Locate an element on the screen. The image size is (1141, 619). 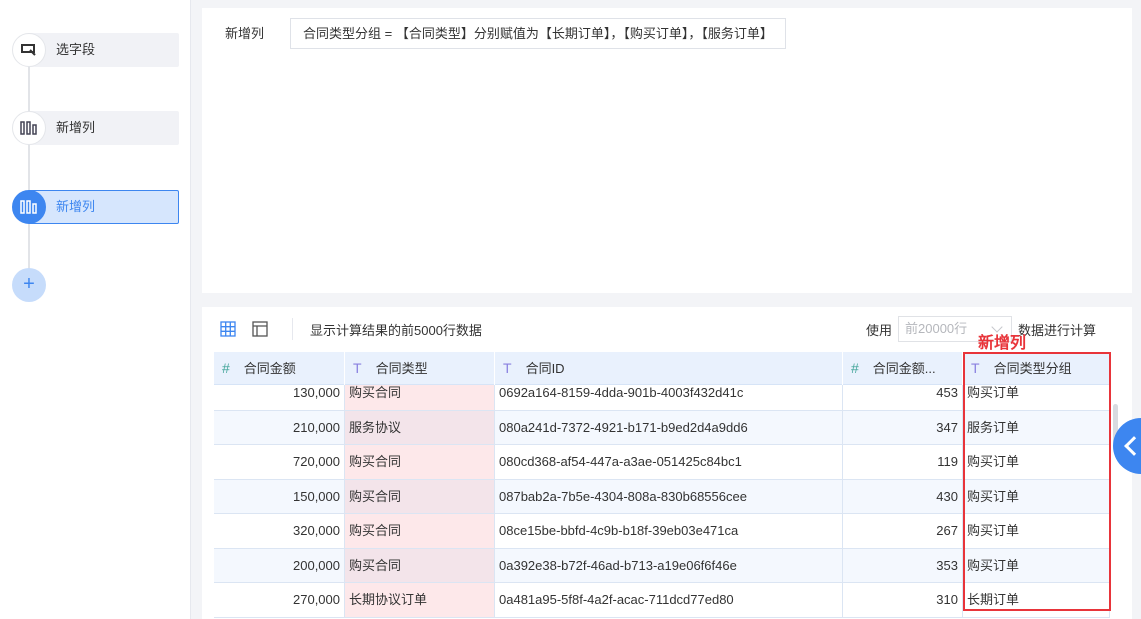
table-cell: 720,000 is located at coordinates (279, 462).